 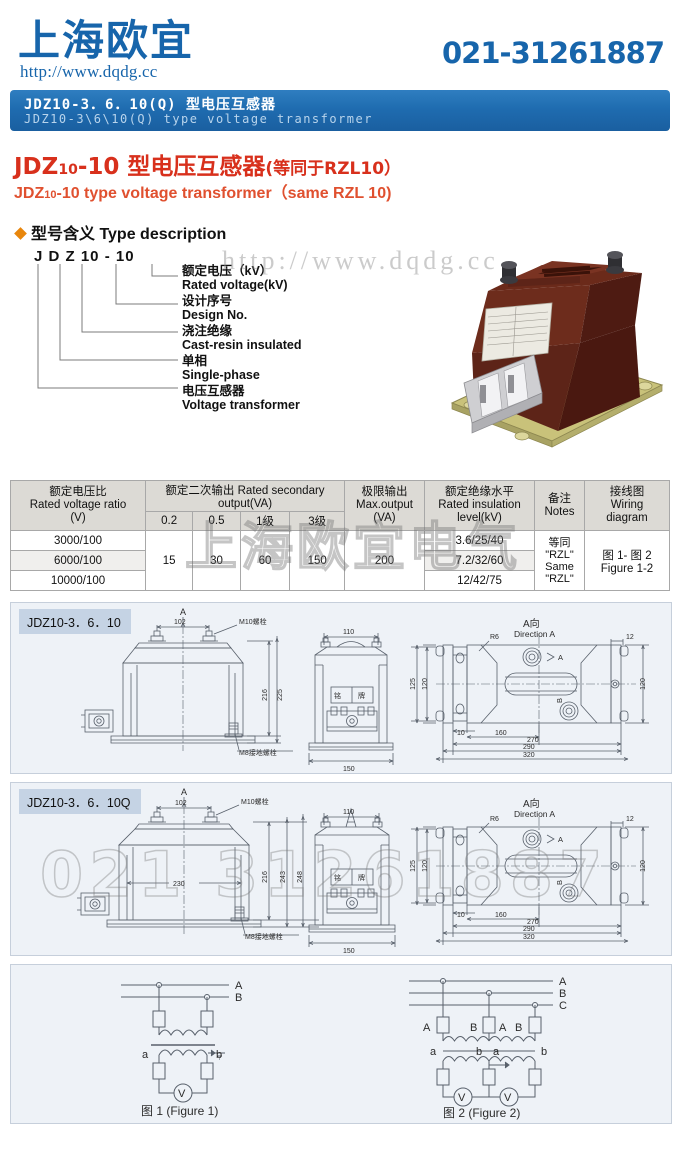 What do you see at coordinates (145, 1055) in the screenshot?
I see `fig1-terminal-a-label: a` at bounding box center [145, 1055].